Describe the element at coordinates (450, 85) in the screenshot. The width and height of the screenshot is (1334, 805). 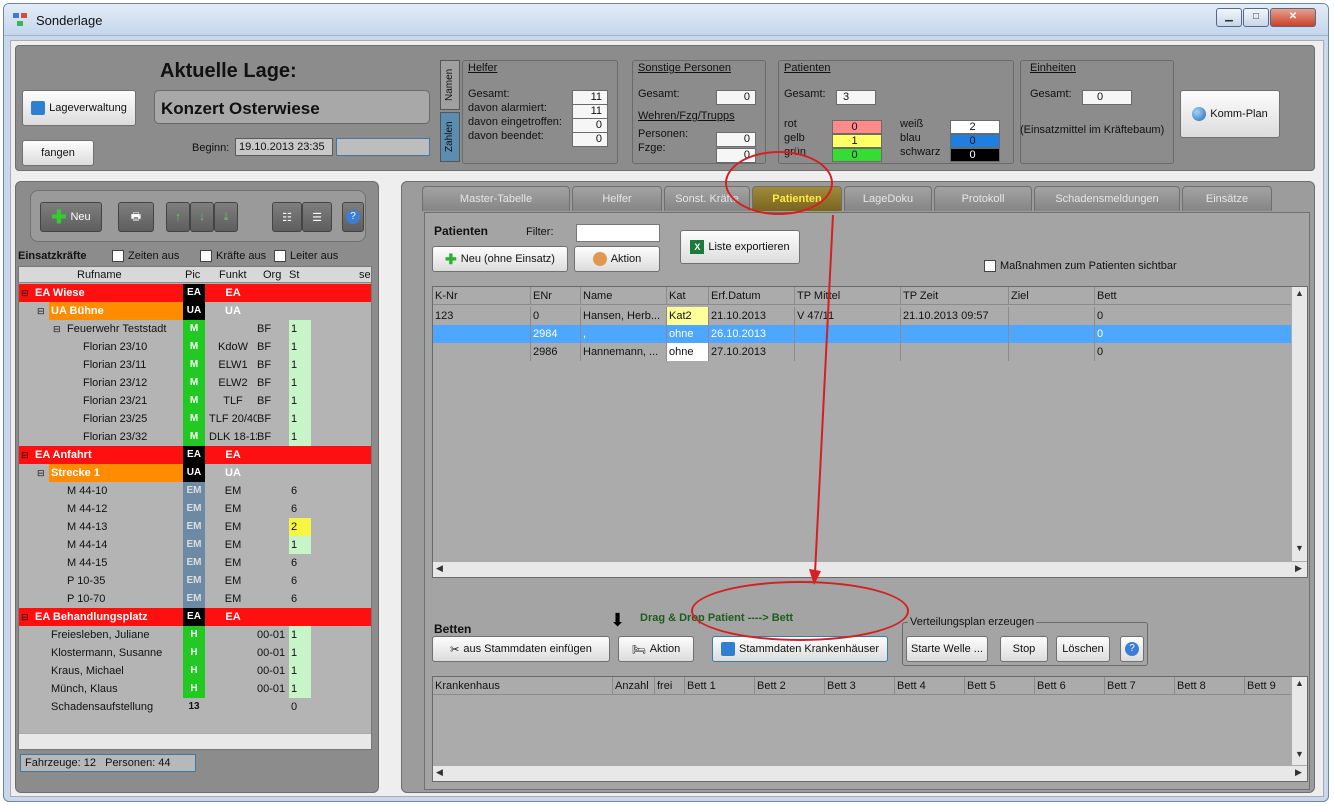
I see `tab-namen: Namen` at that location.